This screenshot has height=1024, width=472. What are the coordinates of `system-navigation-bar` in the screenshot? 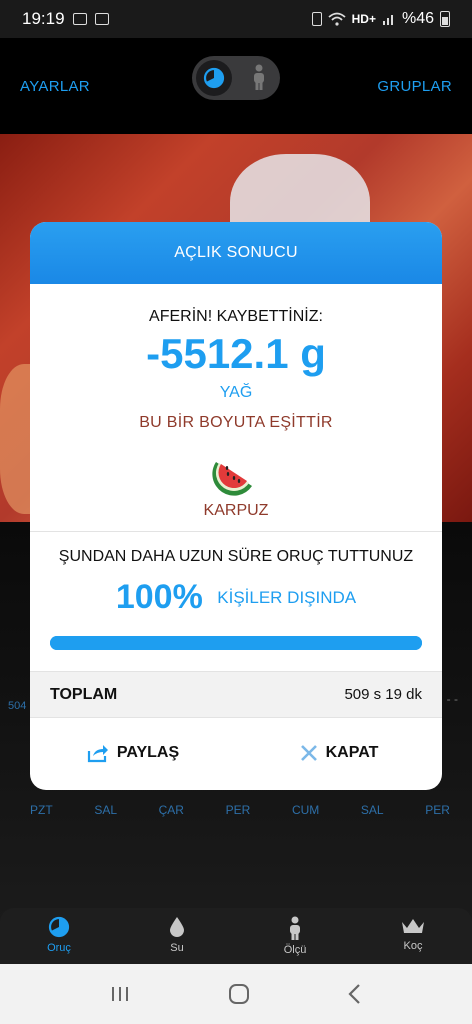 It's located at (236, 994).